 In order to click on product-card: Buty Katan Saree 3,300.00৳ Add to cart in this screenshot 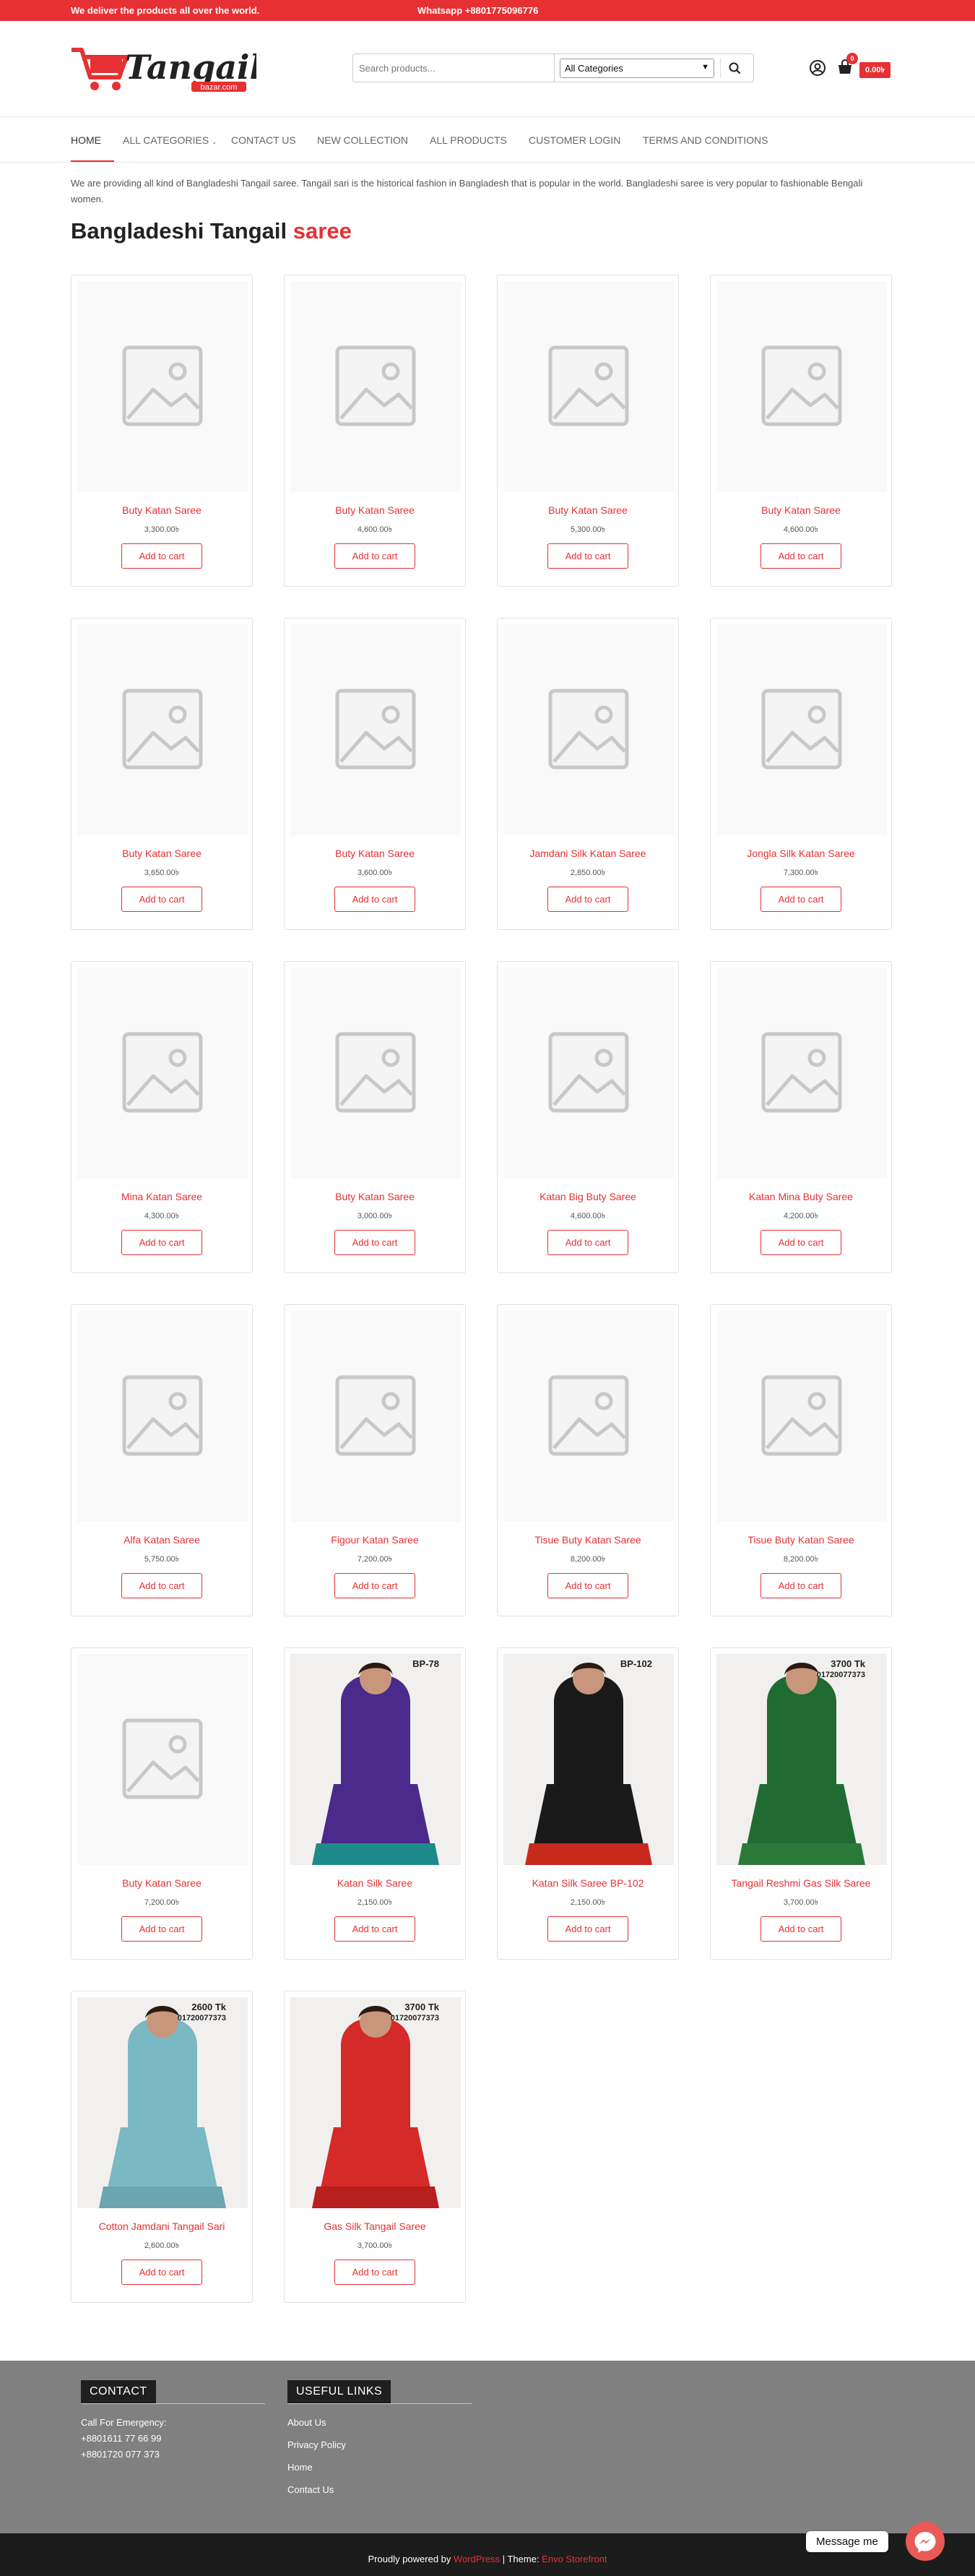, I will do `click(162, 431)`.